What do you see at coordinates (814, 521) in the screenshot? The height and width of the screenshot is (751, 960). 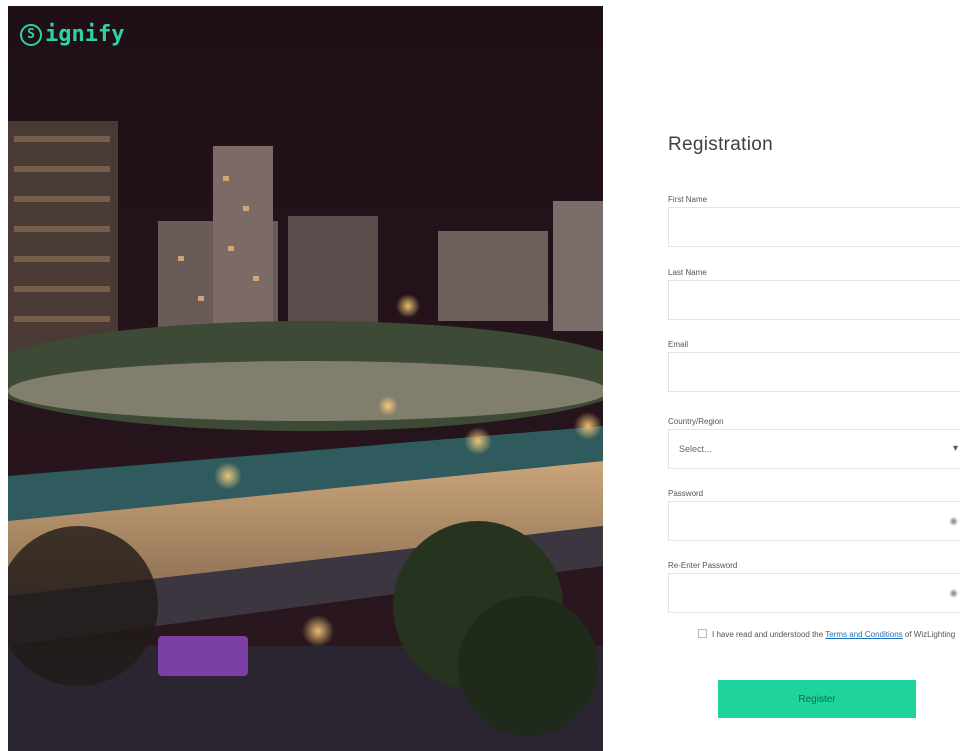 I see `password-field: ◉` at bounding box center [814, 521].